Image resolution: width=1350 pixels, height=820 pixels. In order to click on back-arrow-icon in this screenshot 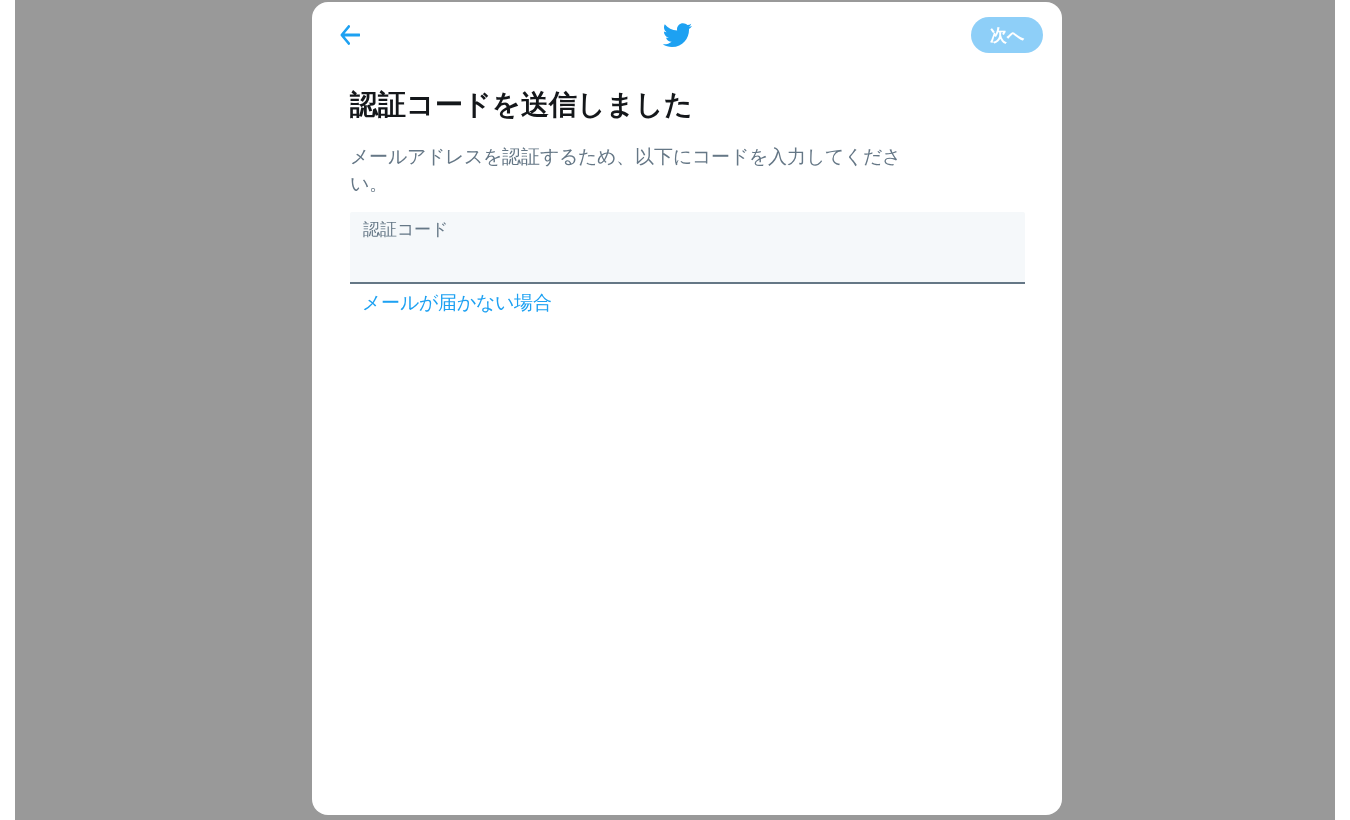, I will do `click(350, 35)`.